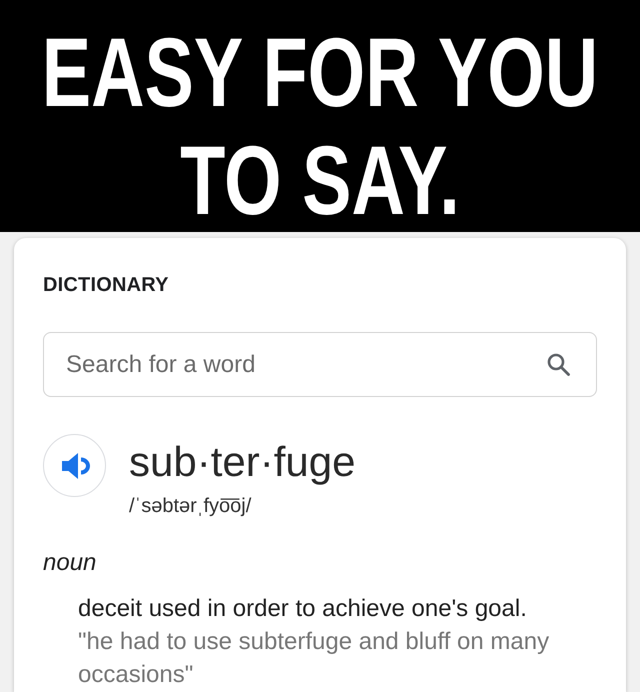 The image size is (640, 692). I want to click on definition-text: deceit used in order to achieve one's goal., so click(302, 609).